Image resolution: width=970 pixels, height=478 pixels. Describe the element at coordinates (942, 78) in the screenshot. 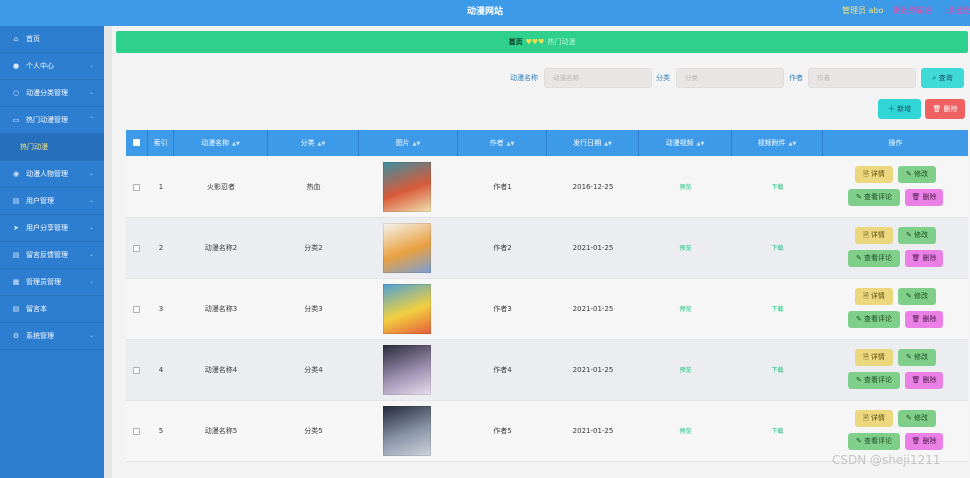

I see `query-button: ⌕ 查询` at that location.